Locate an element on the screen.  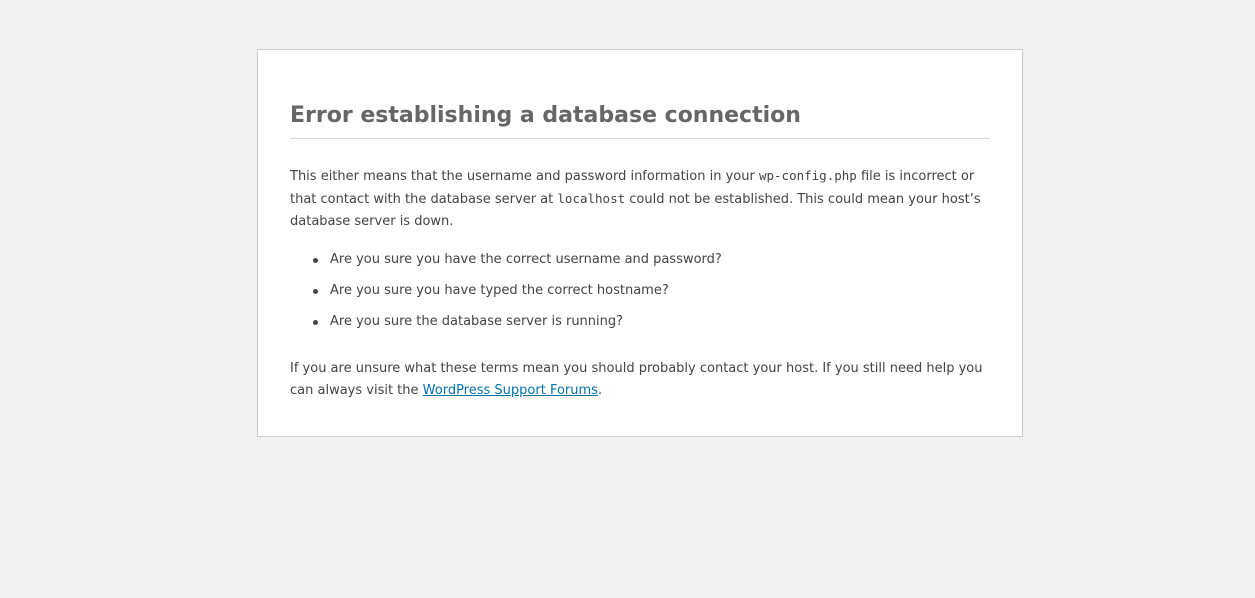
page-title: Error establishing a database connection is located at coordinates (640, 119).